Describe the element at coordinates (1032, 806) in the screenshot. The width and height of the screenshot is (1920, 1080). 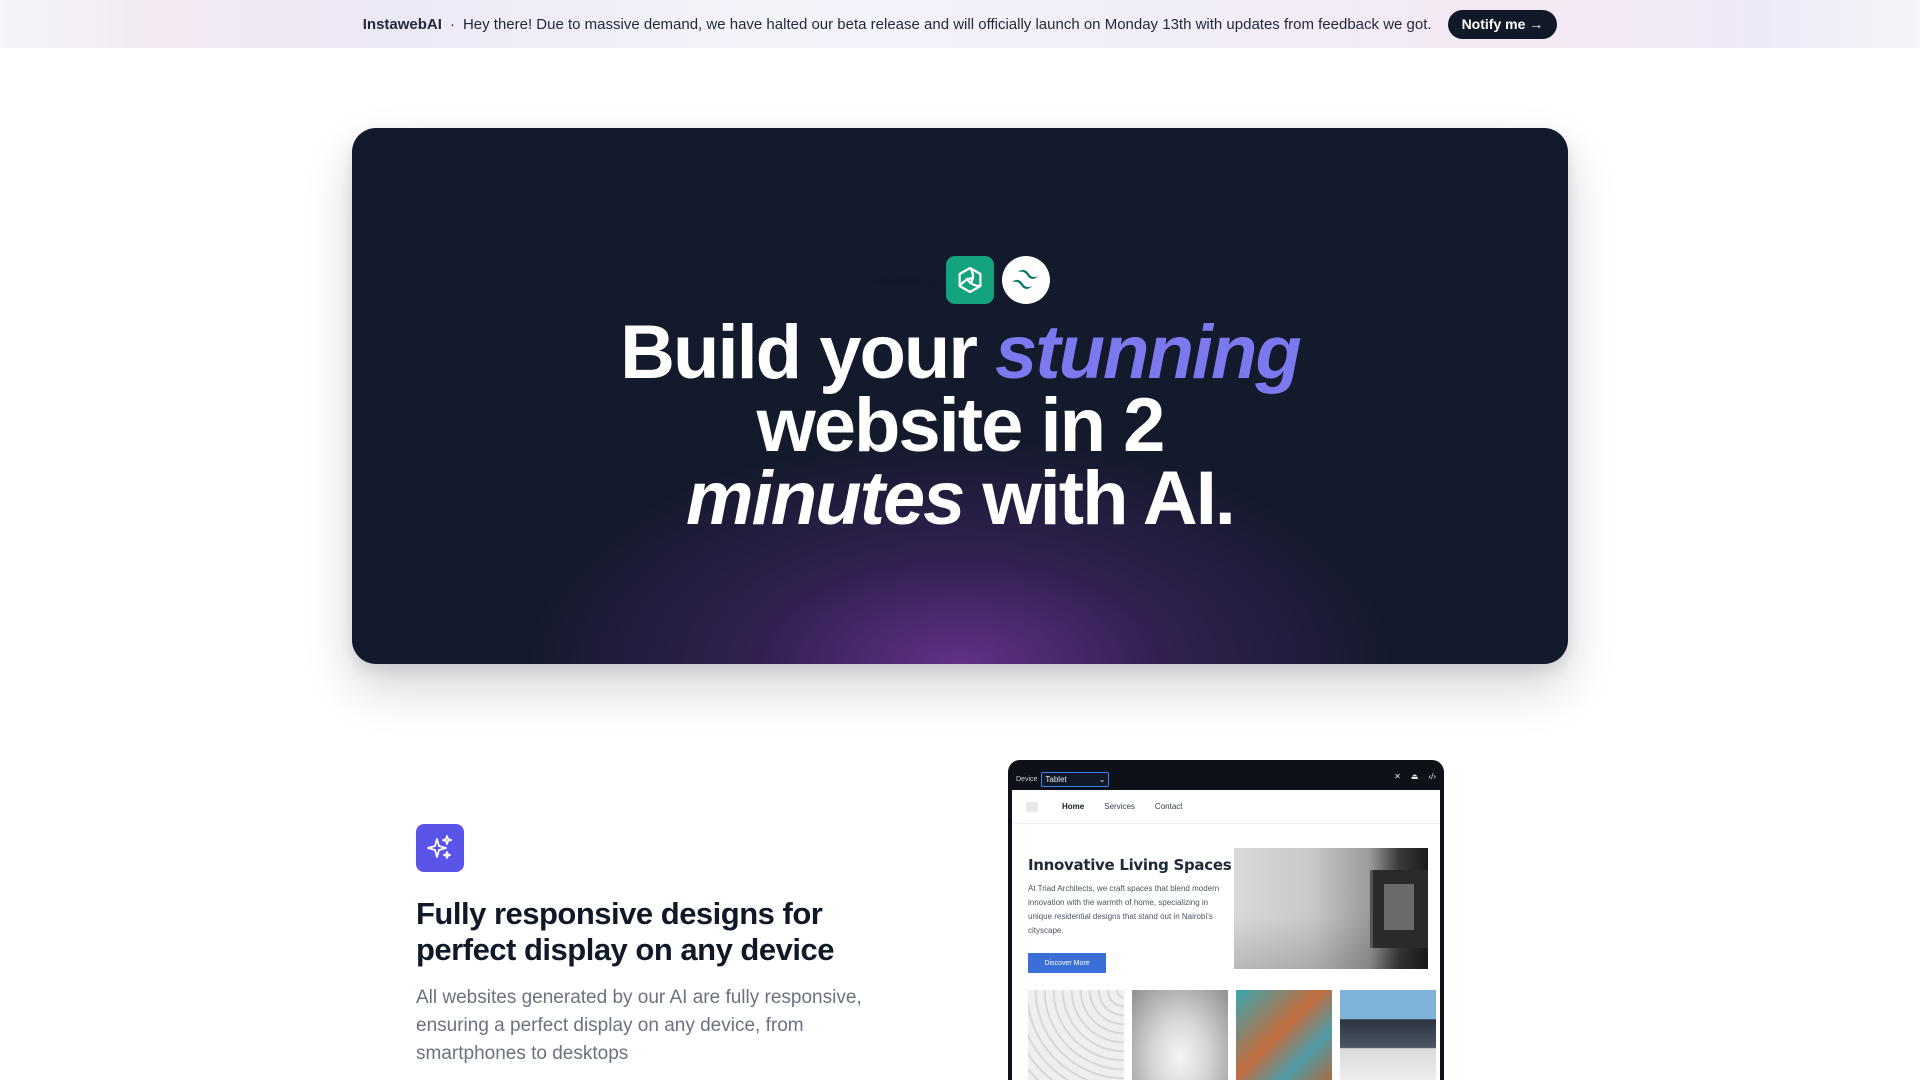
I see `site-logo-icon` at that location.